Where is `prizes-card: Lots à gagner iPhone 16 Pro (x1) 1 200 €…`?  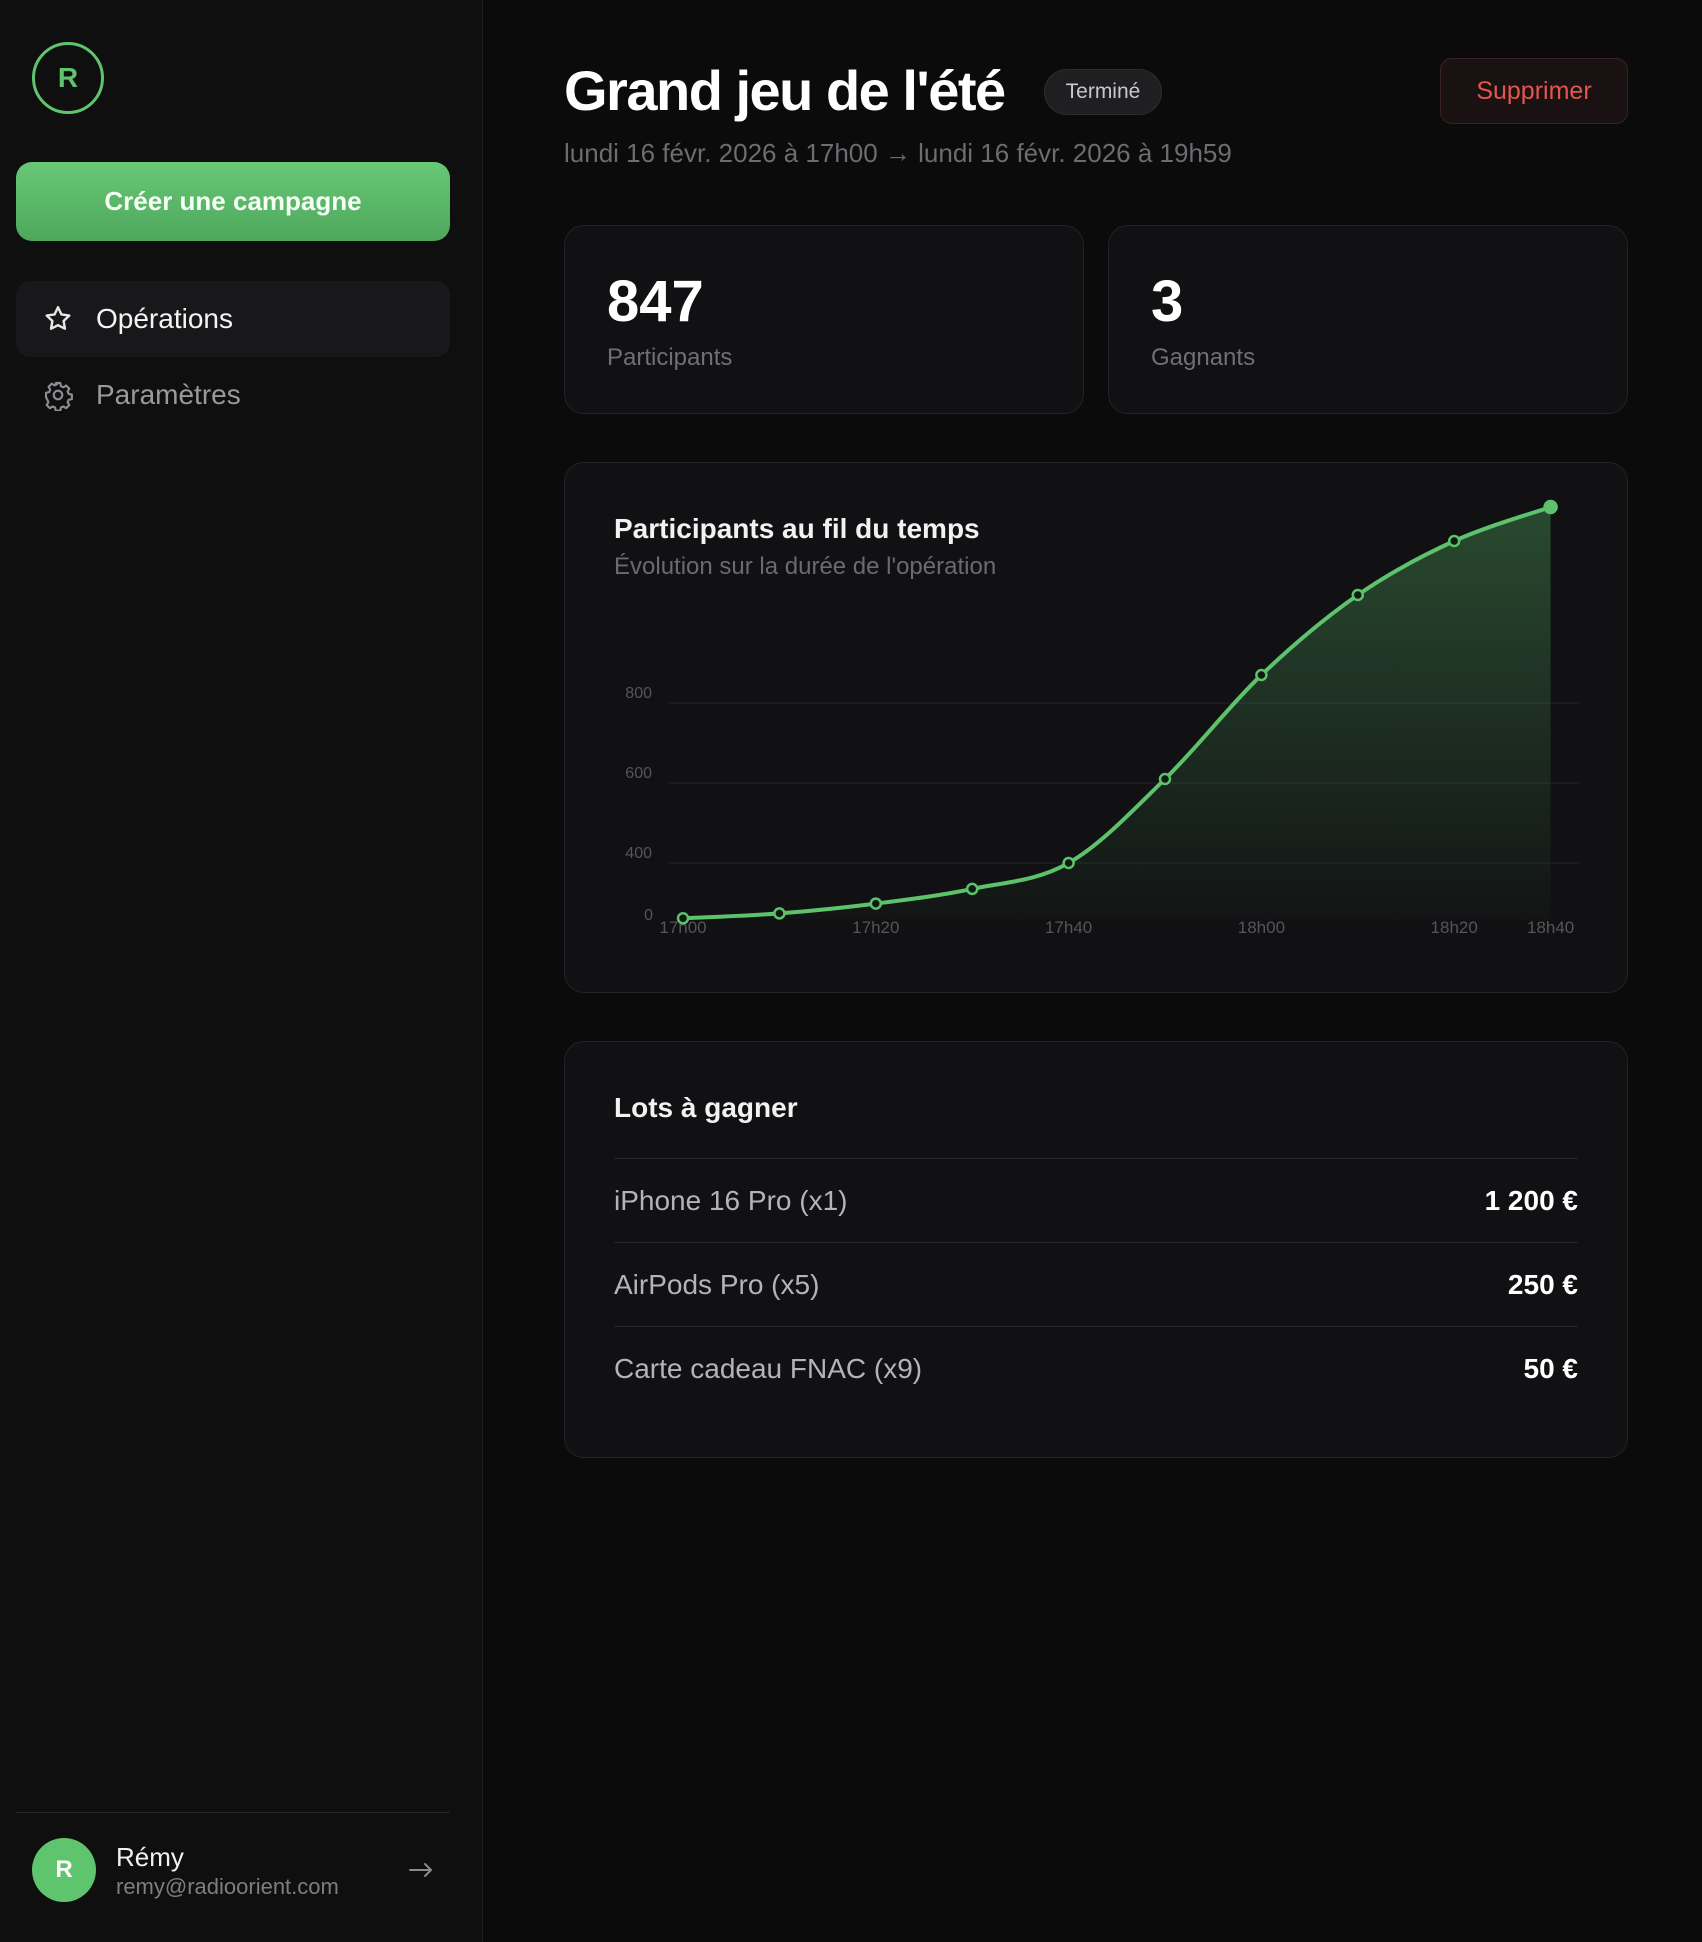
prizes-card: Lots à gagner iPhone 16 Pro (x1) 1 200 €… is located at coordinates (1096, 1249).